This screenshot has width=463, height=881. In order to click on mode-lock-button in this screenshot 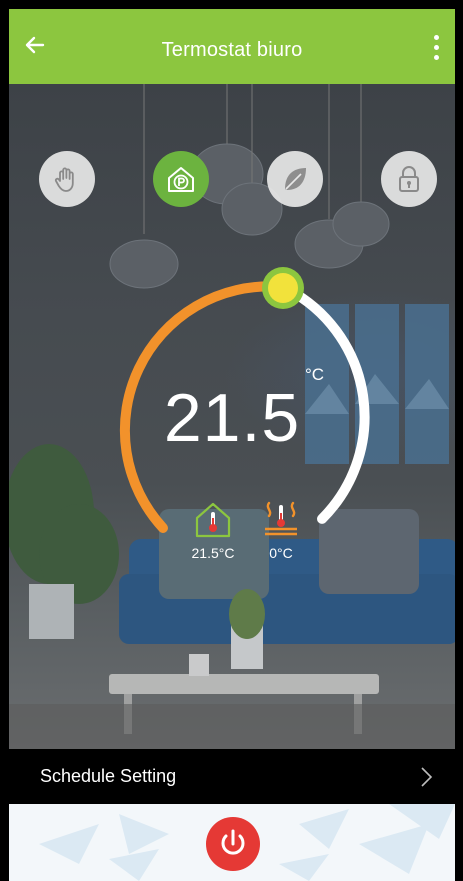, I will do `click(409, 179)`.